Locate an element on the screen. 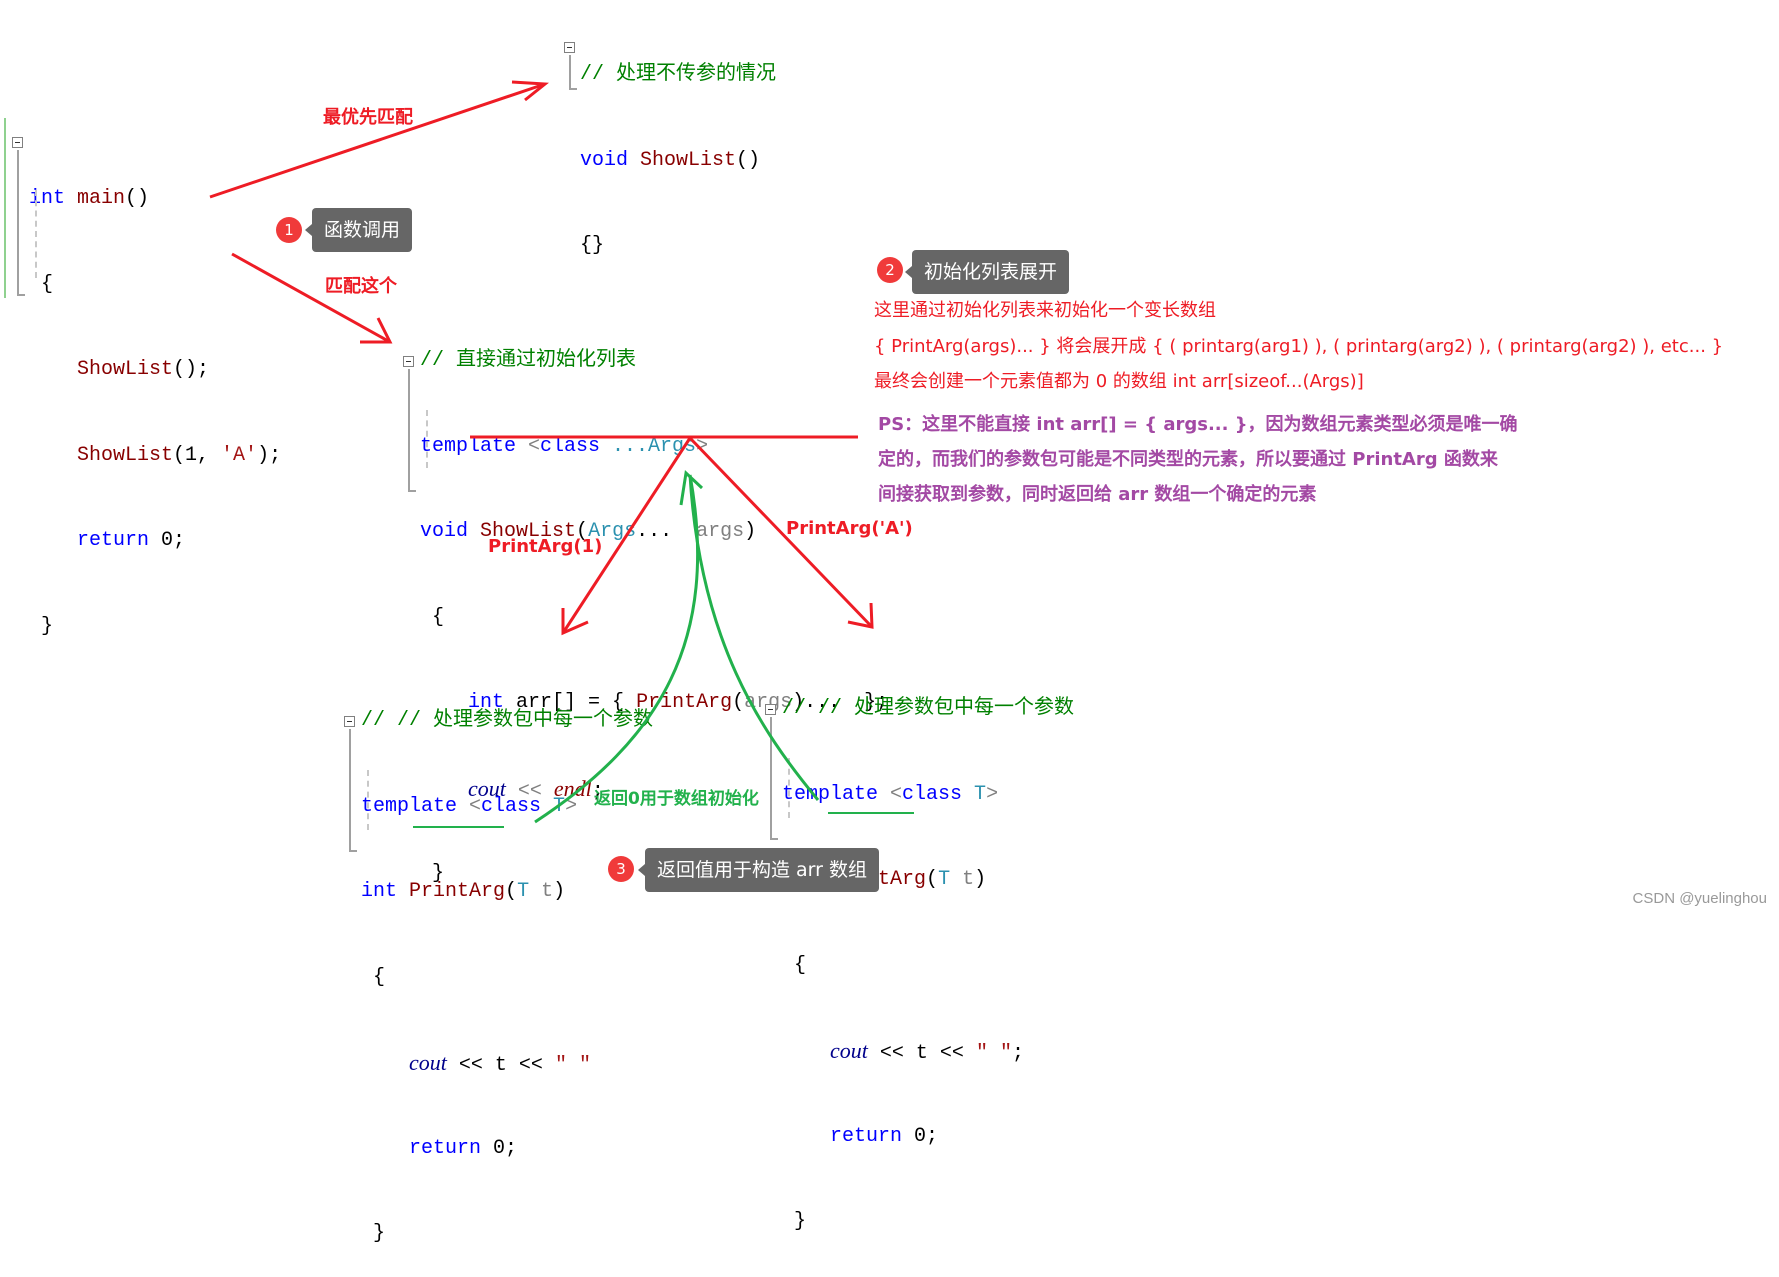  callout-tip-function-call: 函数调用 is located at coordinates (358, 230).